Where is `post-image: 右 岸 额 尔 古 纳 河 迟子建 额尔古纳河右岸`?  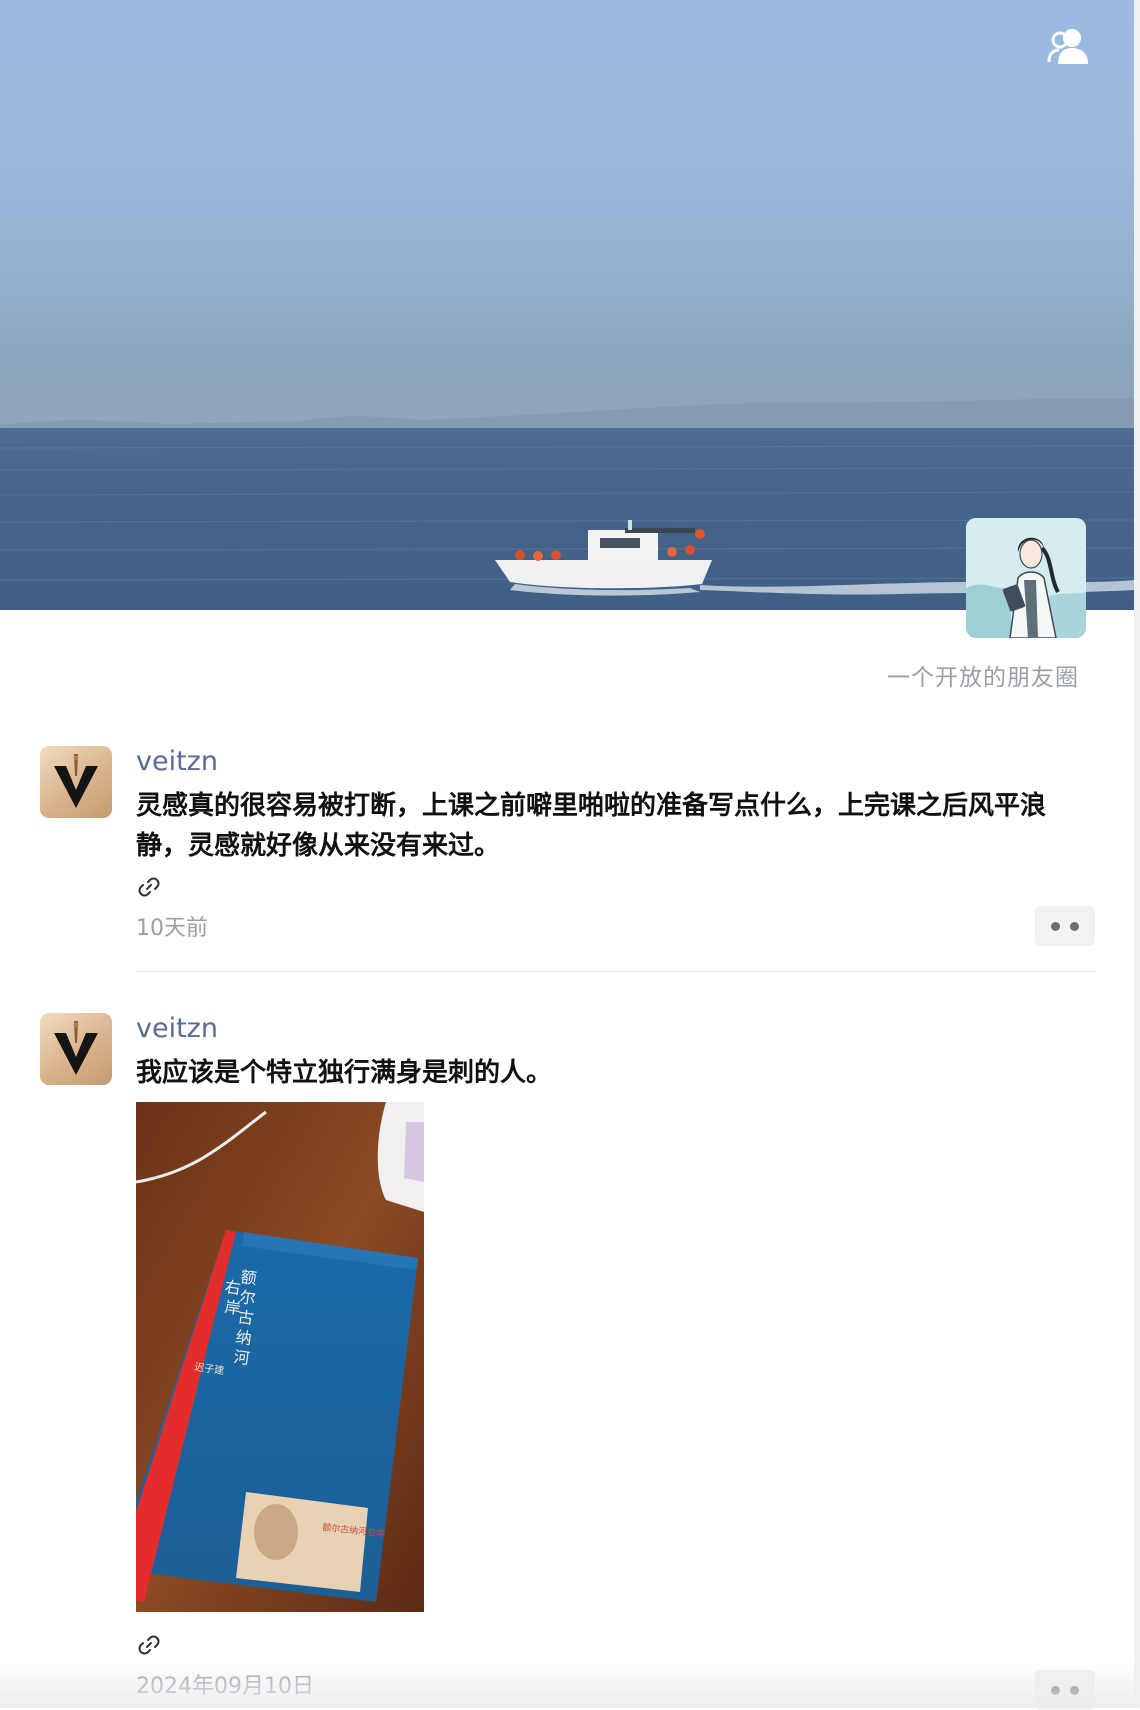 post-image: 右 岸 额 尔 古 纳 河 迟子建 额尔古纳河右岸 is located at coordinates (280, 1357).